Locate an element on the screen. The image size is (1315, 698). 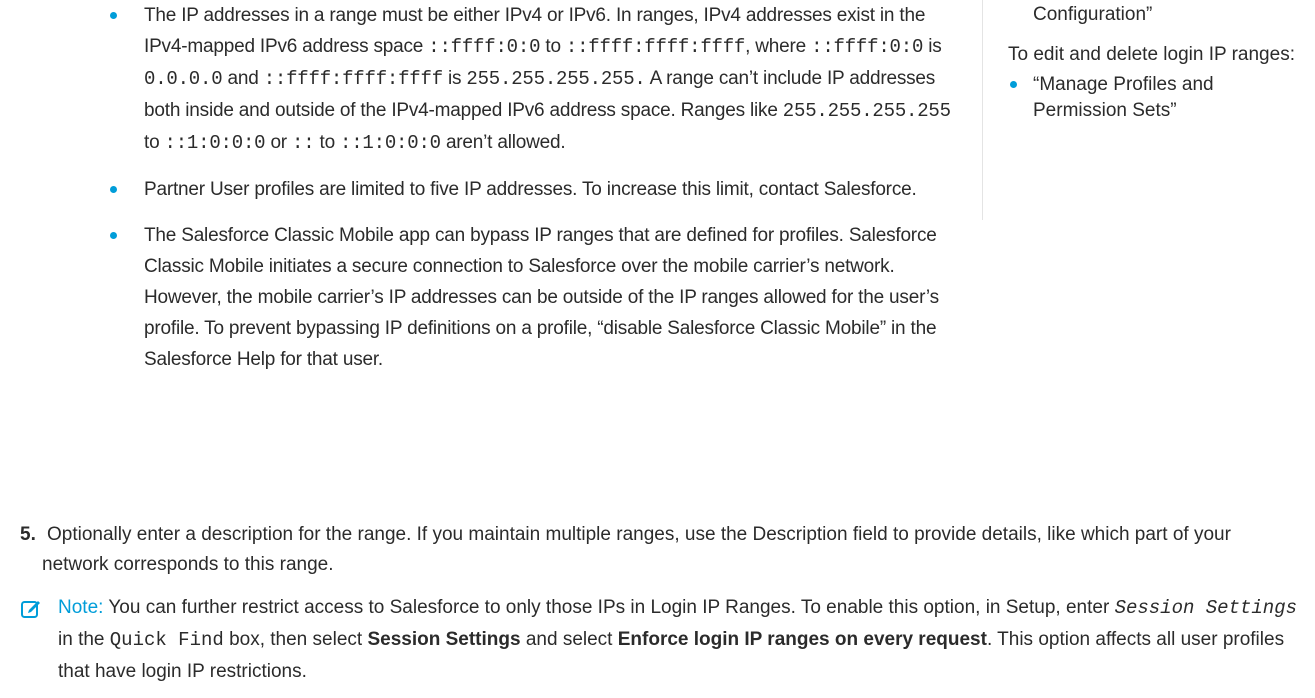
edit-permissions-list: “Manage Profiles and Permission Sets” is located at coordinates (1158, 98).